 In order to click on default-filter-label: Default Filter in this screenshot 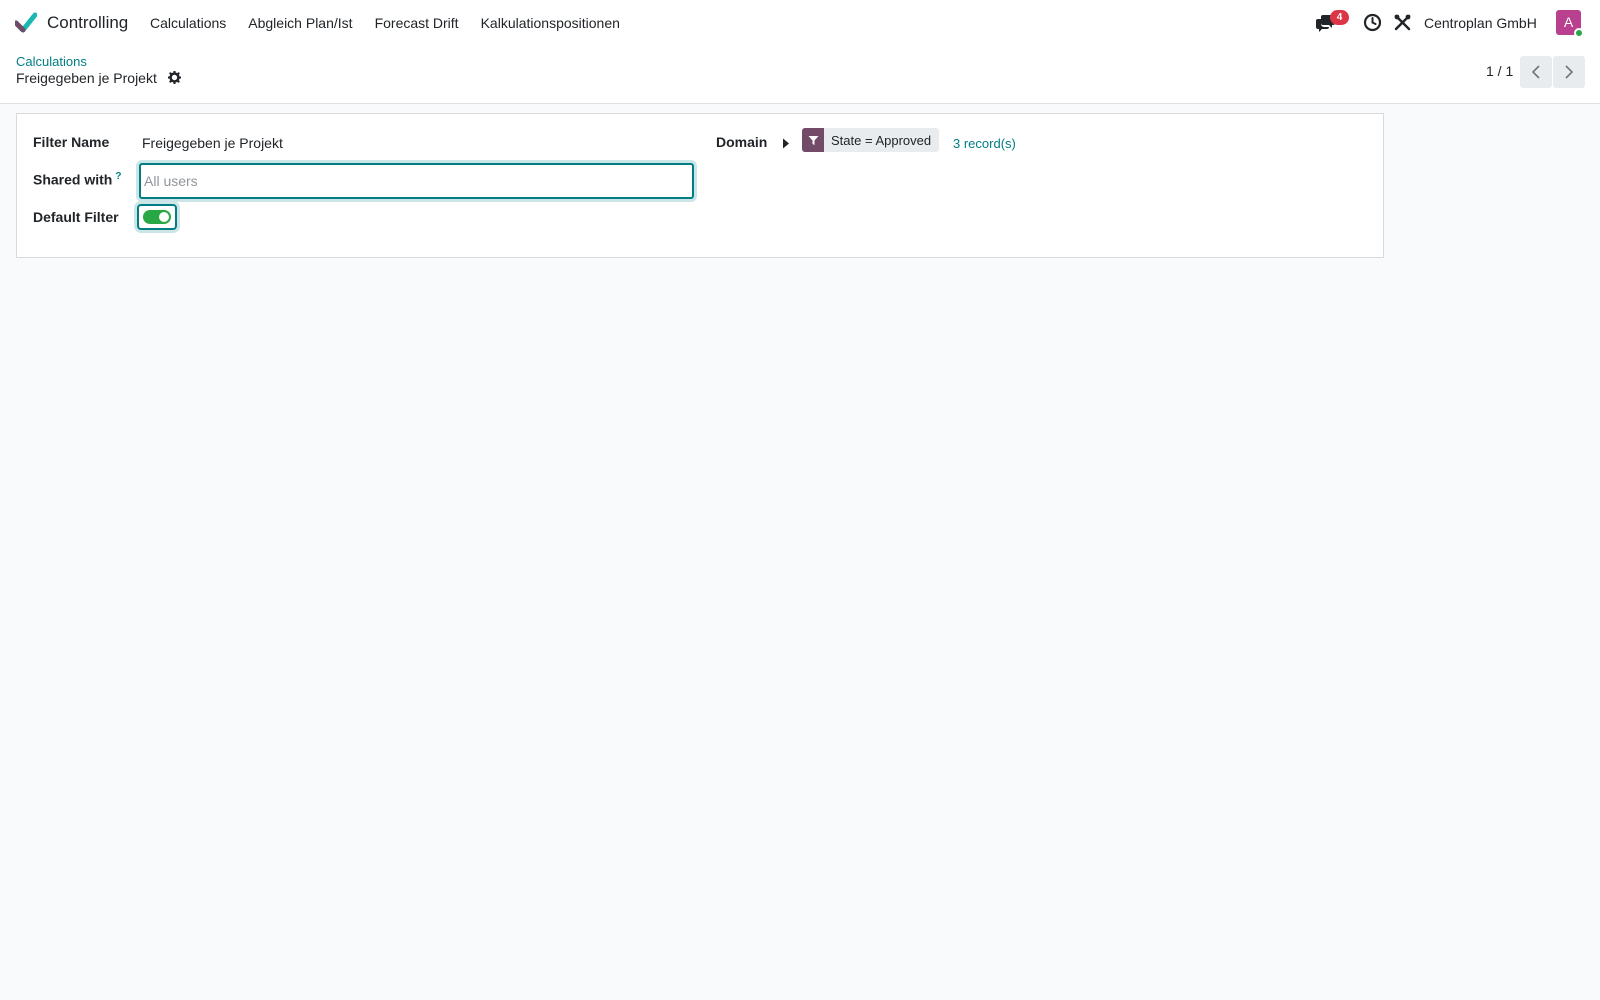, I will do `click(76, 217)`.